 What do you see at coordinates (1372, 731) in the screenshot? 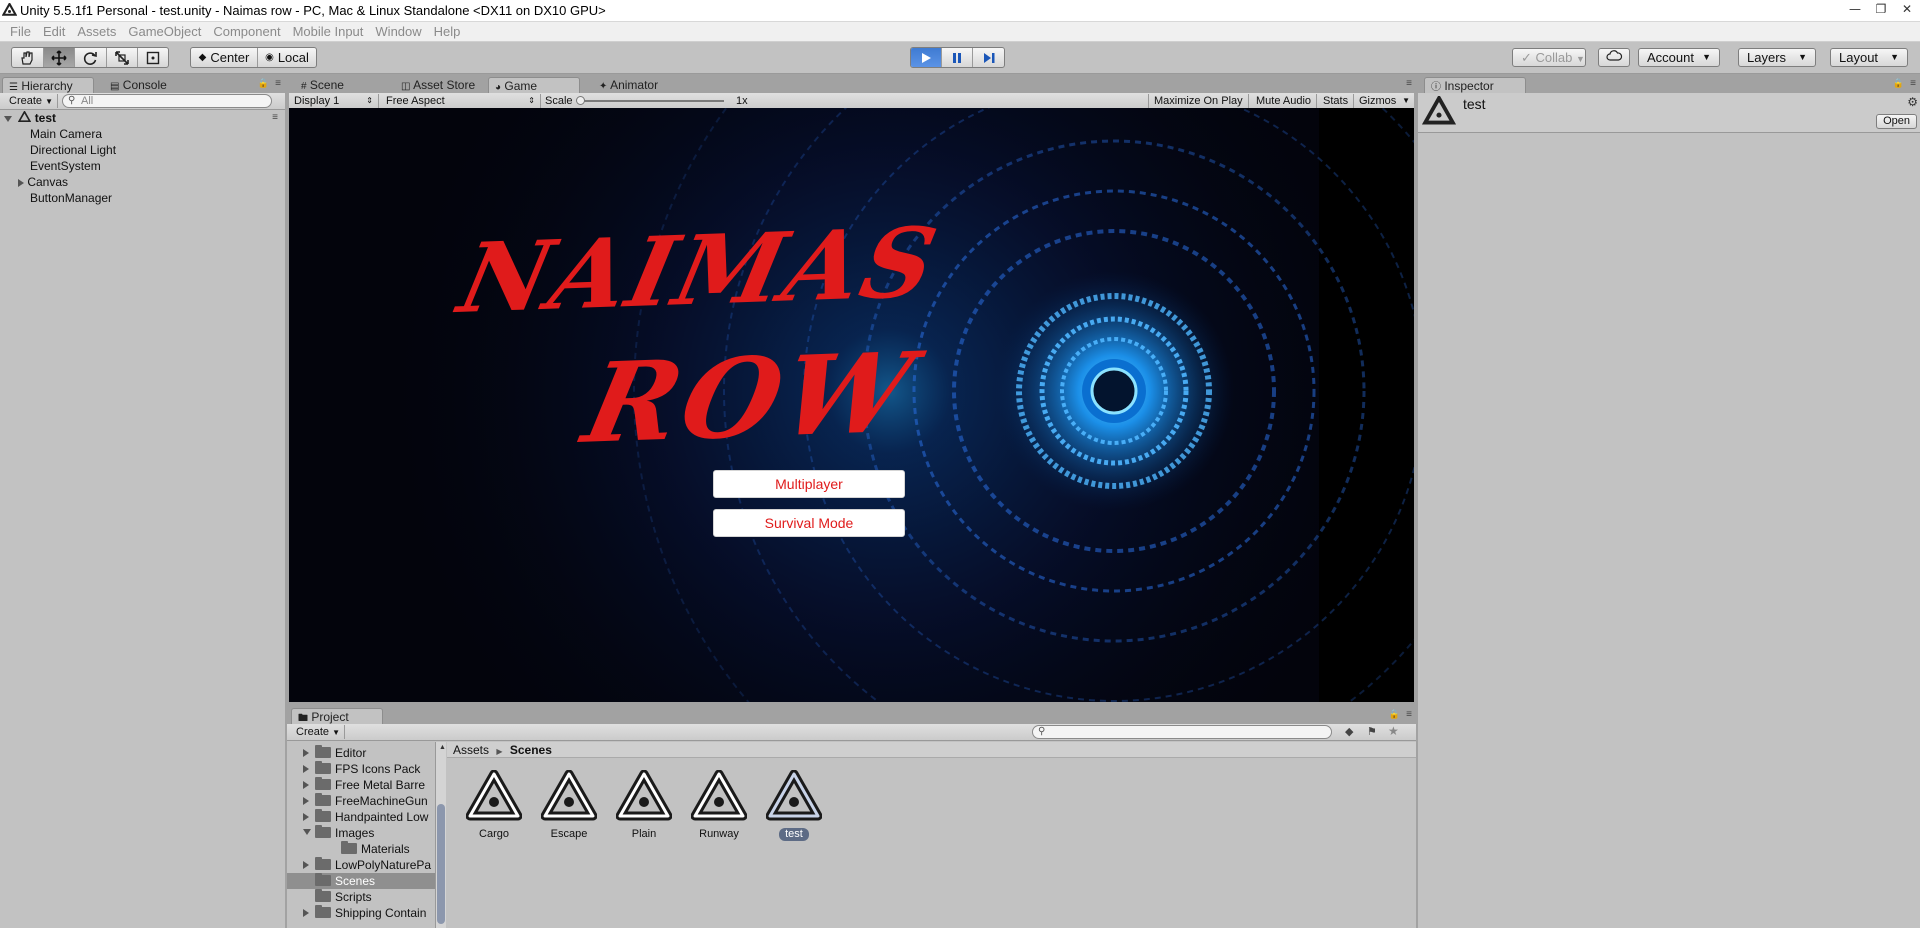
I see `filter-label-icon: ⚑` at bounding box center [1372, 731].